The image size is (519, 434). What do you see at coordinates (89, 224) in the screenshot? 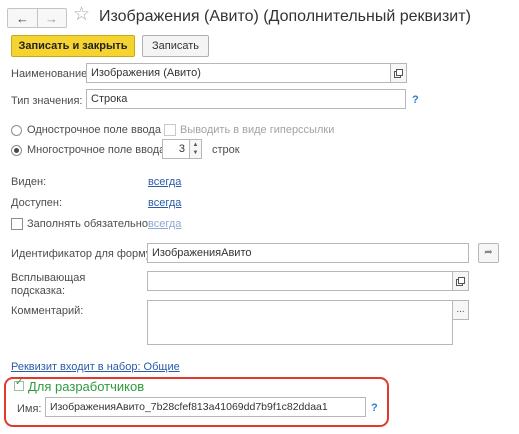
I see `required-label: Заполнять обязательно:` at bounding box center [89, 224].